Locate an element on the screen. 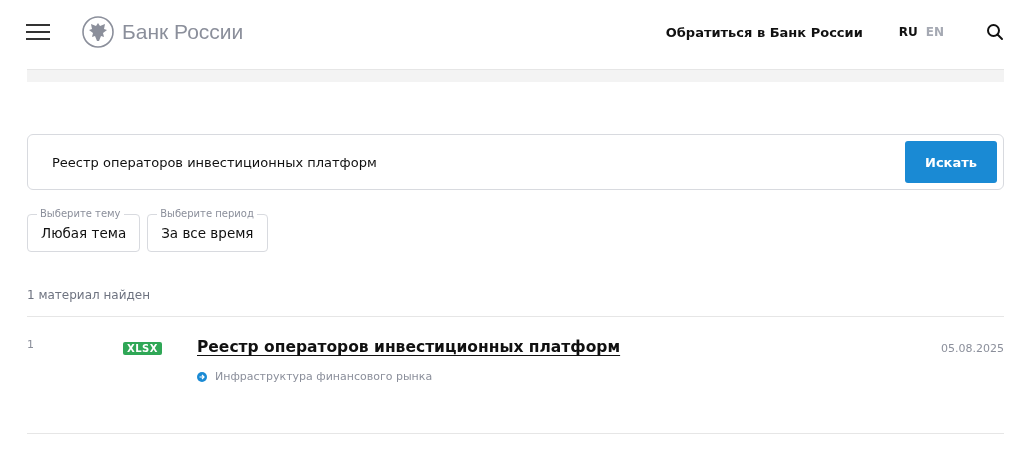 The image size is (1024, 455). language-option: RU is located at coordinates (908, 32).